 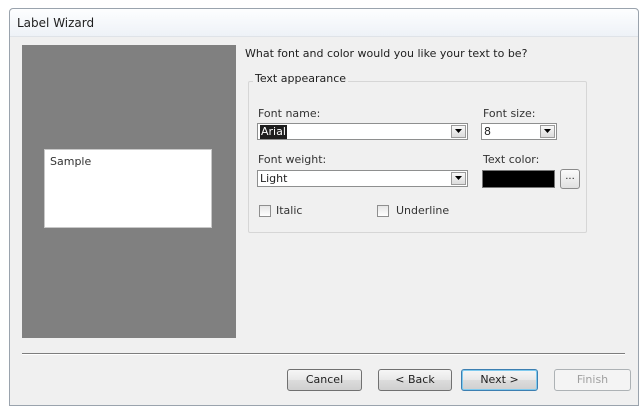 I want to click on font-name-combo: Arial, so click(x=362, y=131).